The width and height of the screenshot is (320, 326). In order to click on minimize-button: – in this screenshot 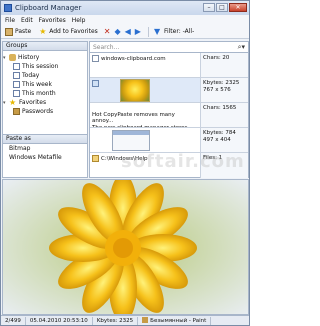, I will do `click(209, 7)`.